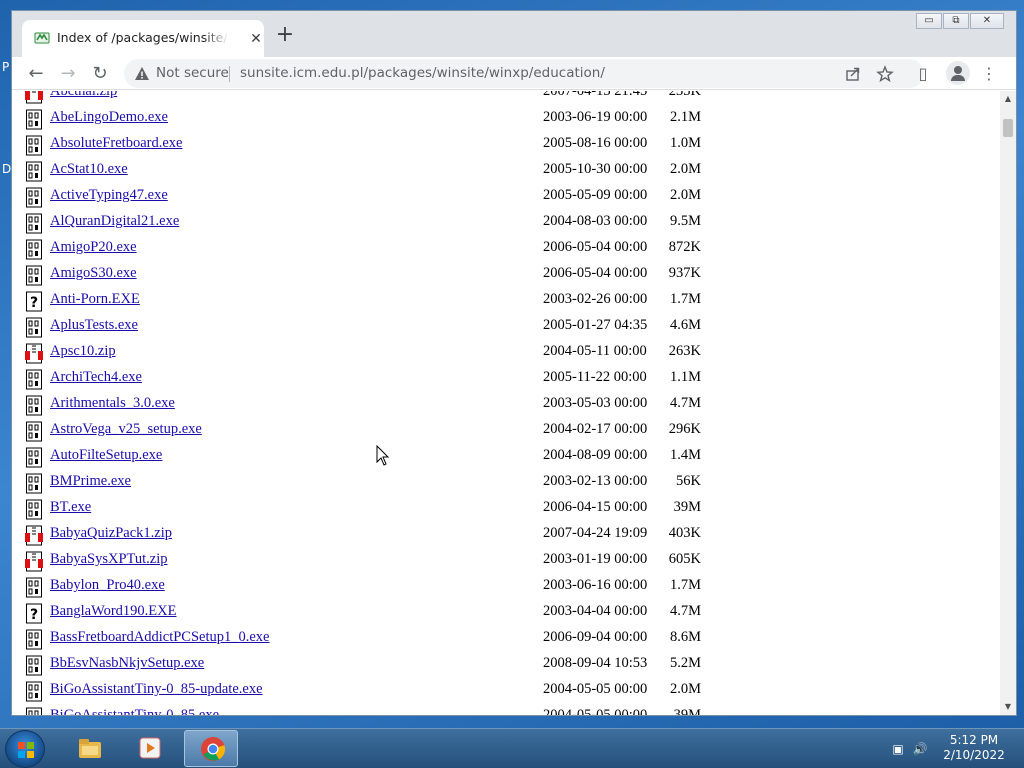 This screenshot has width=1024, height=768. What do you see at coordinates (142, 74) in the screenshot?
I see `warning-icon` at bounding box center [142, 74].